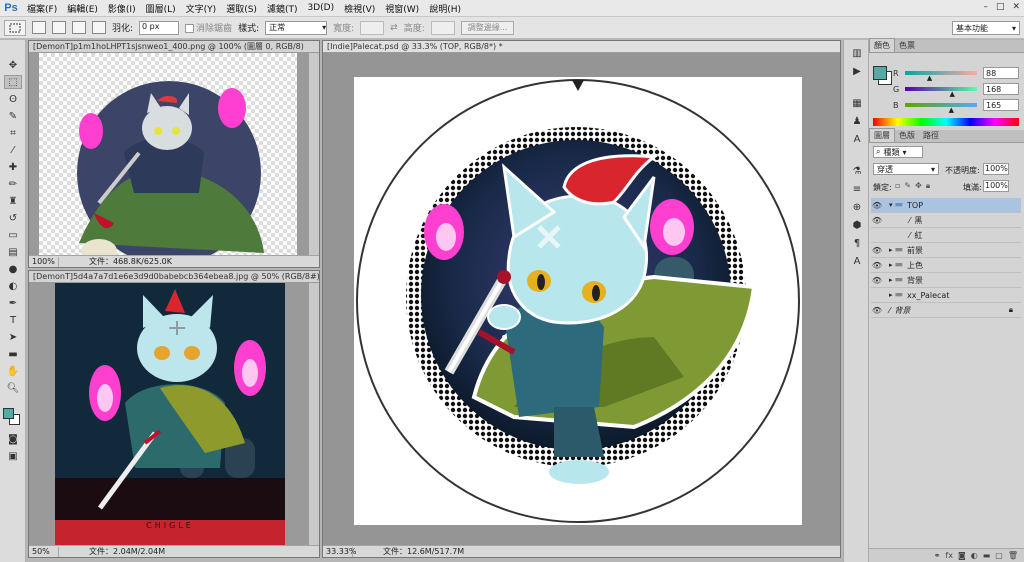 This screenshot has height=562, width=1024. I want to click on move-tool-icon: ✥, so click(13, 65).